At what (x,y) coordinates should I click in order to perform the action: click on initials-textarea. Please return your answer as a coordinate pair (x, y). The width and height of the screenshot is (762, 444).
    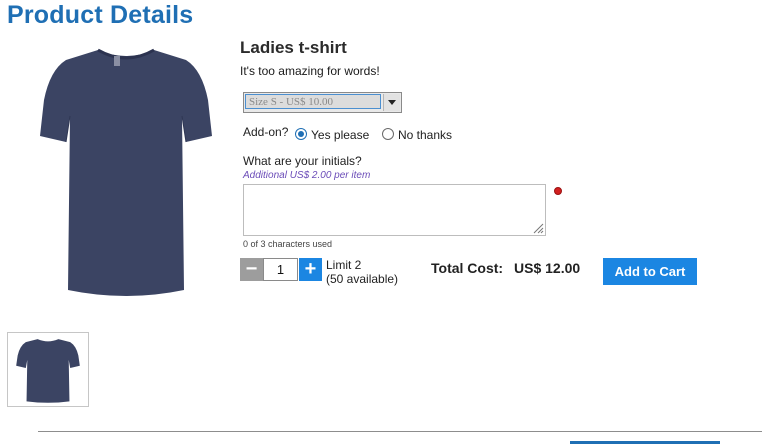
    Looking at the image, I should click on (394, 210).